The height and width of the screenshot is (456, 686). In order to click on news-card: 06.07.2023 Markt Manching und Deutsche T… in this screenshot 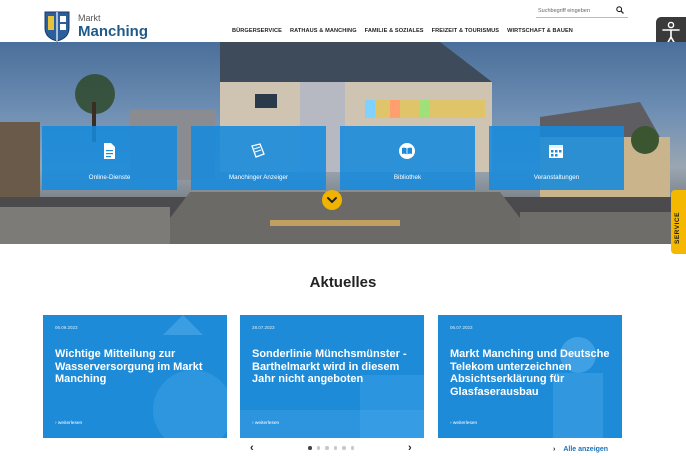, I will do `click(530, 376)`.